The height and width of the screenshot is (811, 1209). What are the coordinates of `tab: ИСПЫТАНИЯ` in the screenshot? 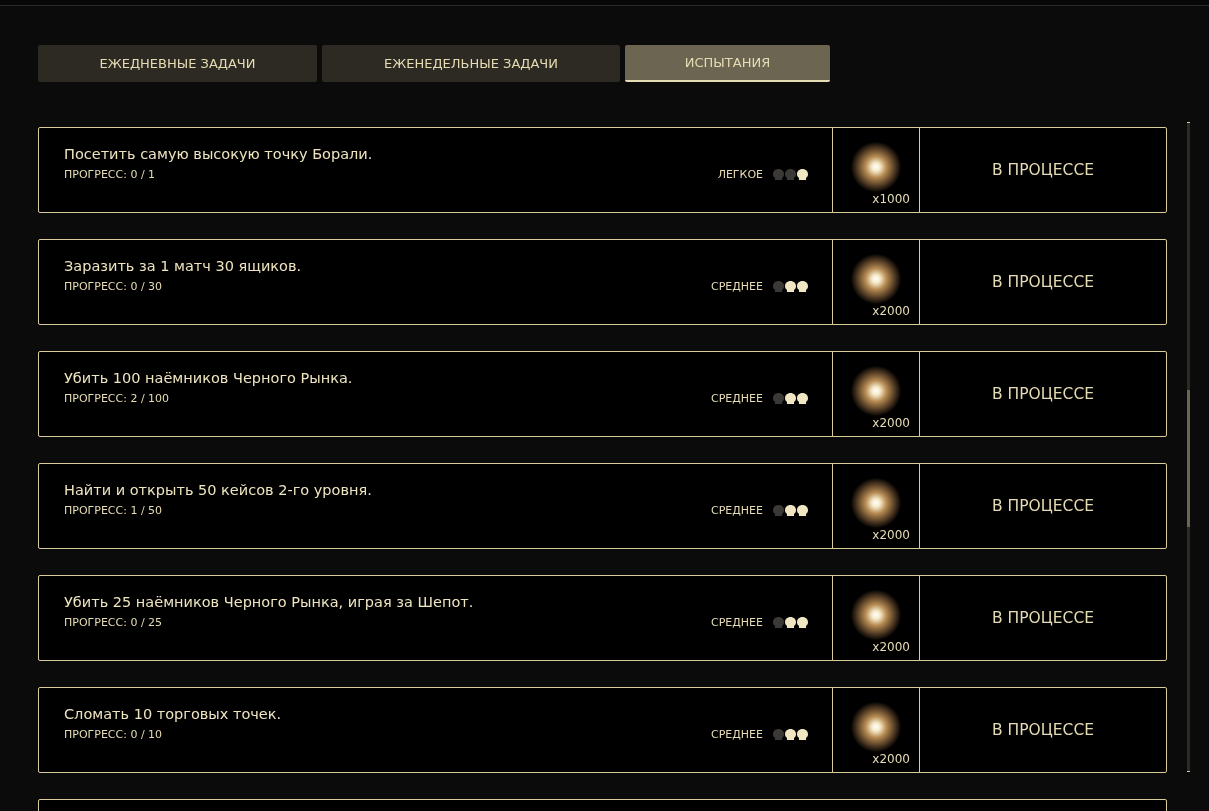 It's located at (727, 63).